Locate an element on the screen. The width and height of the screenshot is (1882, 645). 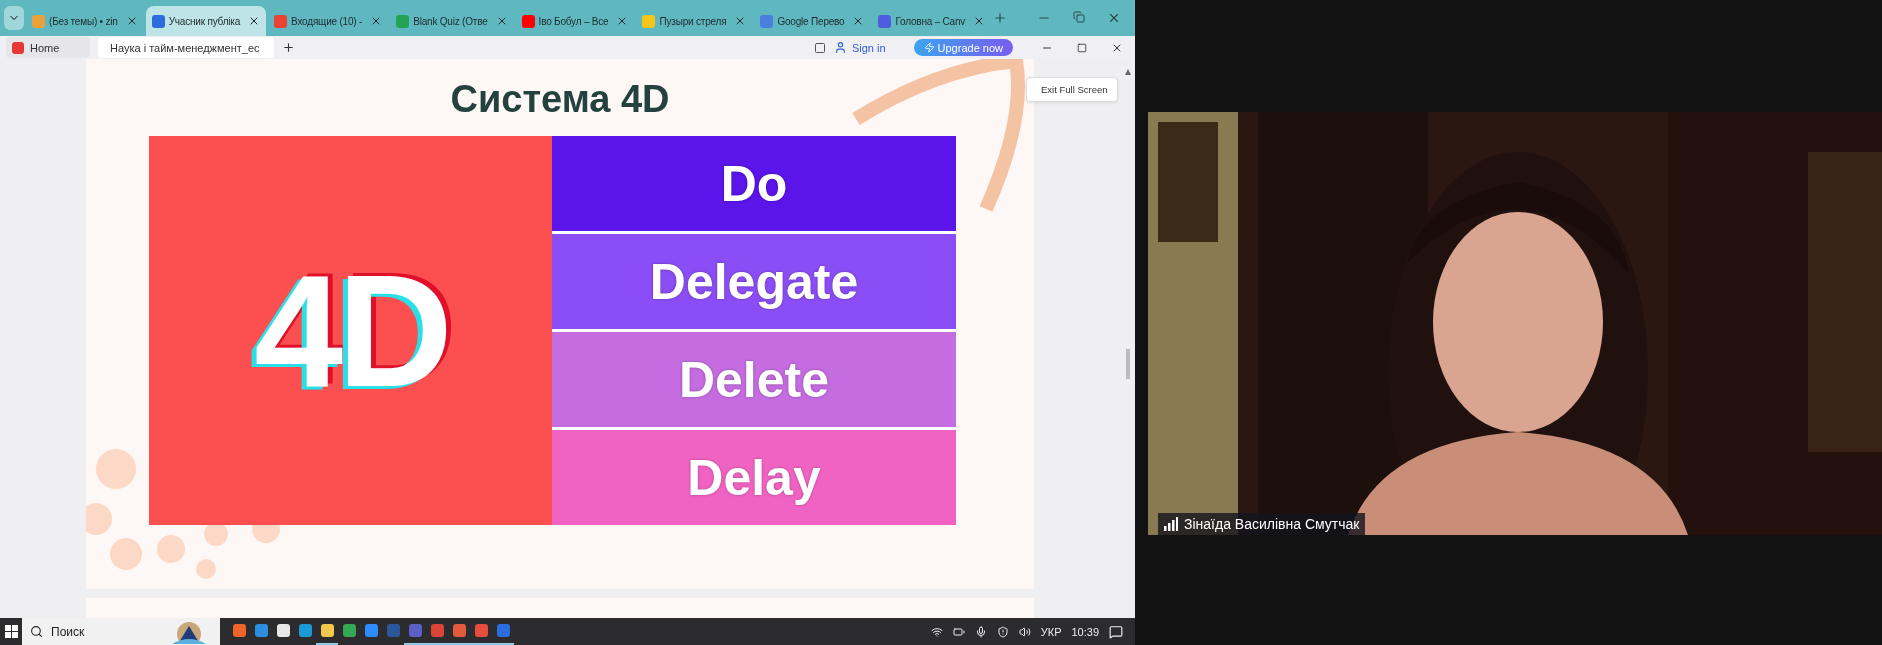
lightning-icon is located at coordinates (929, 47).